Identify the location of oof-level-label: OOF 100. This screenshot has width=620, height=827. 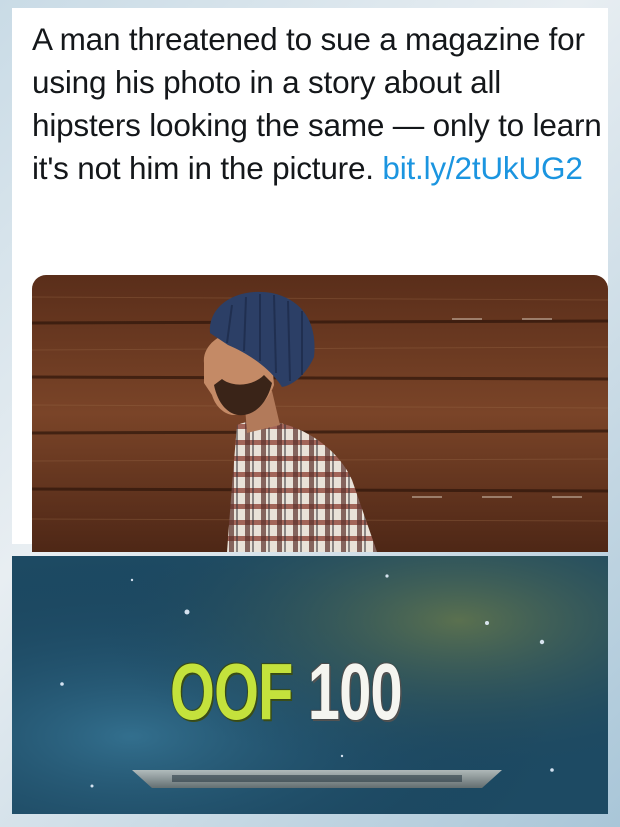
(286, 692).